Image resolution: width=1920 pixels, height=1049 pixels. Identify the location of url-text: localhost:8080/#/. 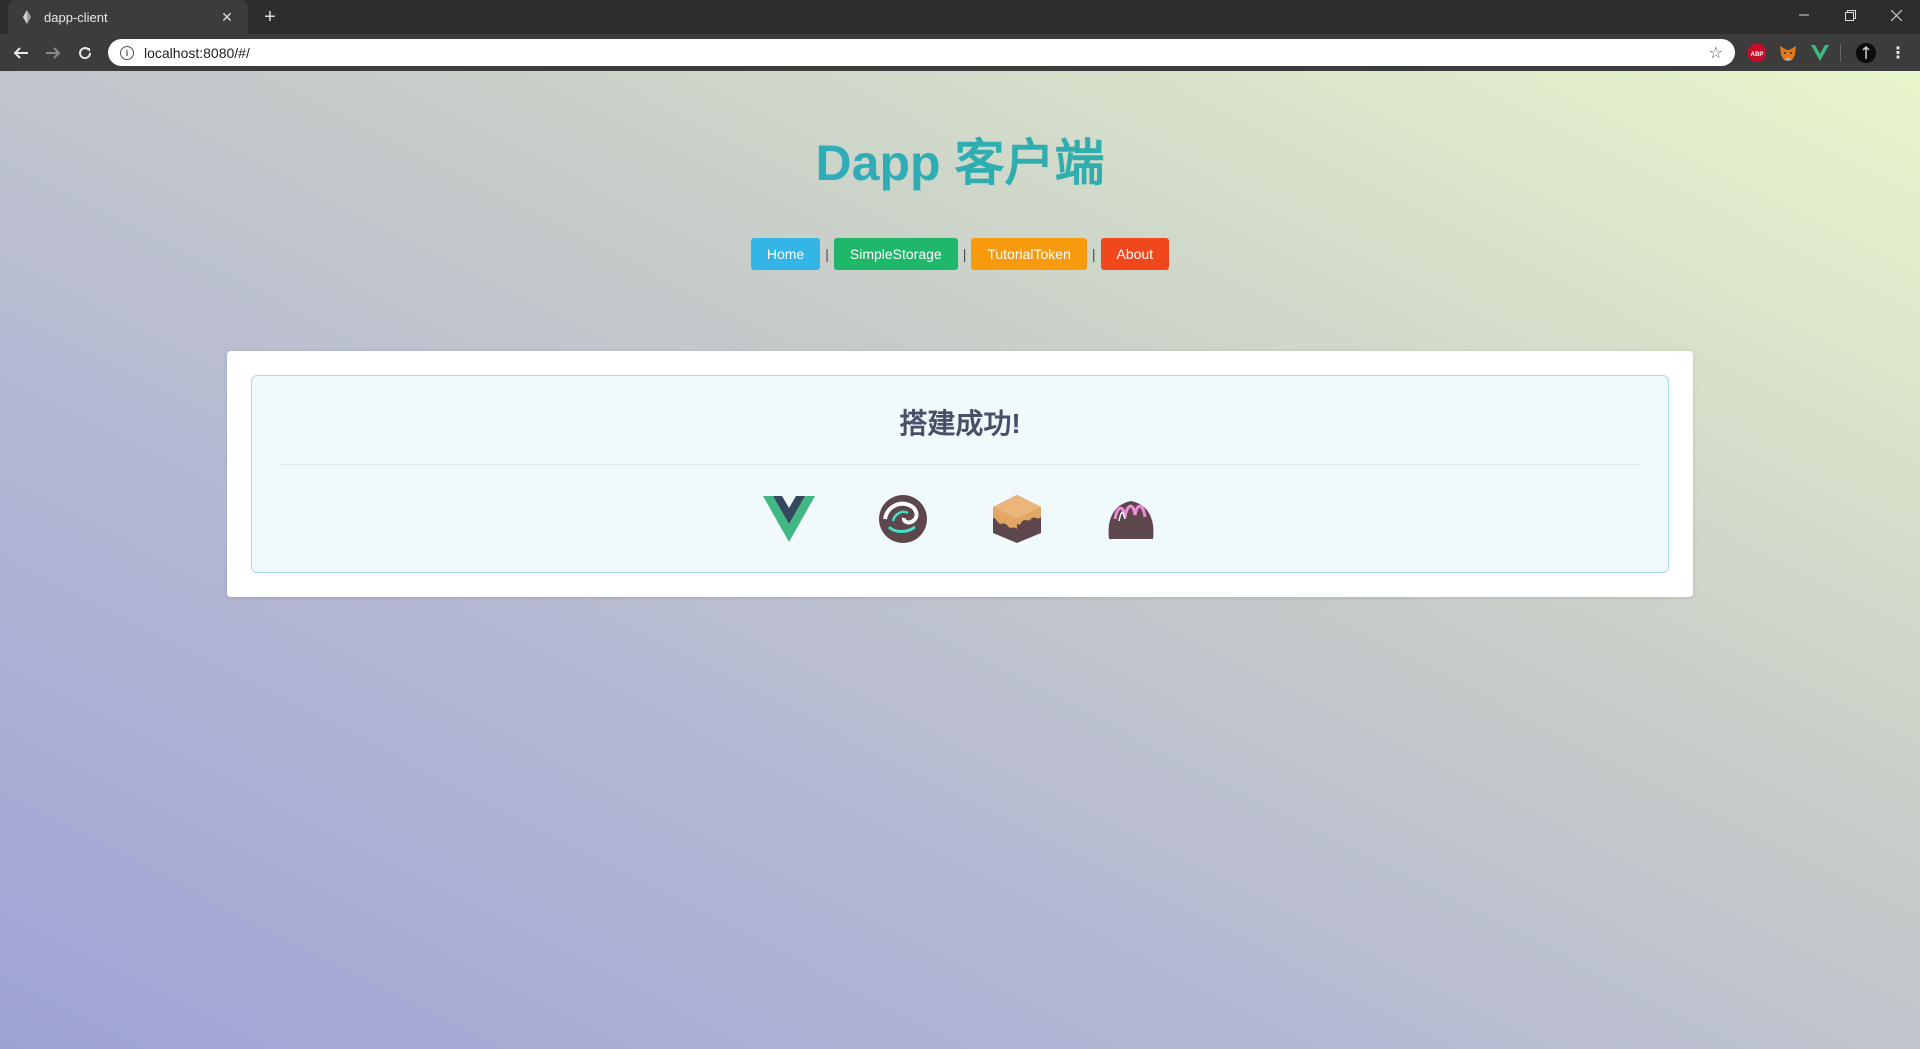
(926, 53).